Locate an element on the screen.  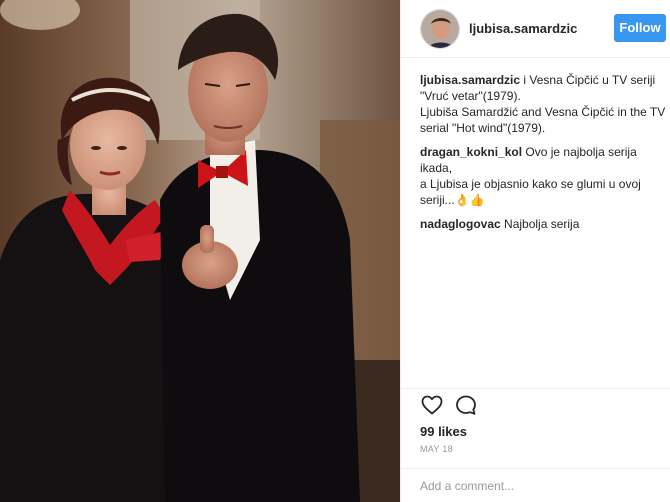
post-header: ljubisa.samardzic Follow is located at coordinates (535, 29).